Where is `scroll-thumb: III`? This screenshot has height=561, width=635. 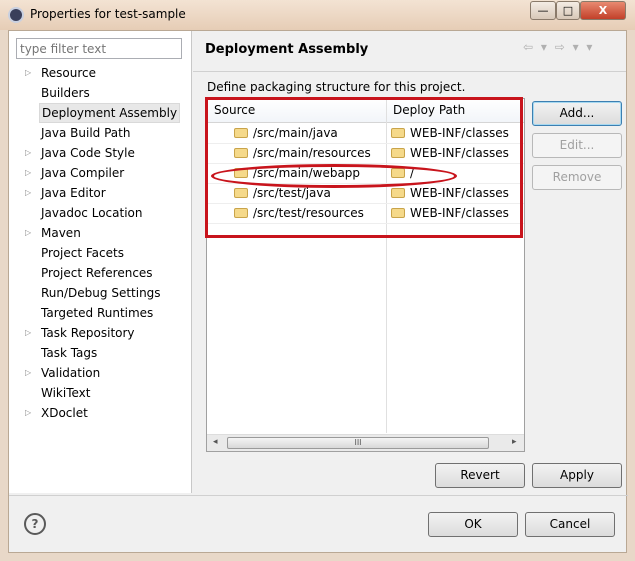 scroll-thumb: III is located at coordinates (358, 443).